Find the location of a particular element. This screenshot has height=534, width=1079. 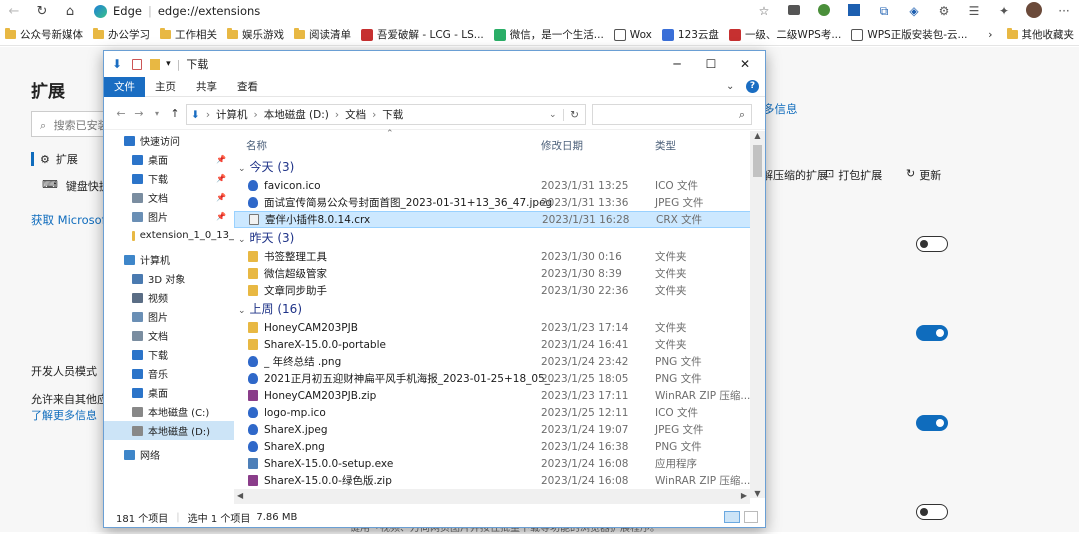

tab-file: 文件 is located at coordinates (124, 86).